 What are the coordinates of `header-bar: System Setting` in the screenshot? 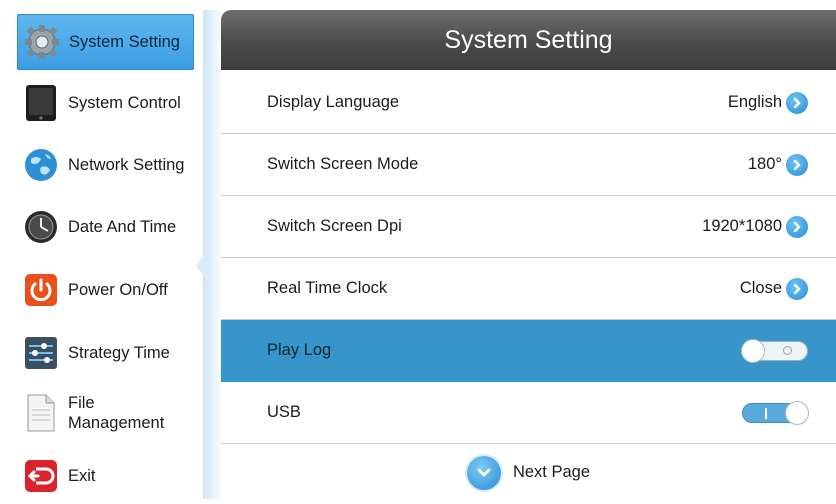 It's located at (528, 40).